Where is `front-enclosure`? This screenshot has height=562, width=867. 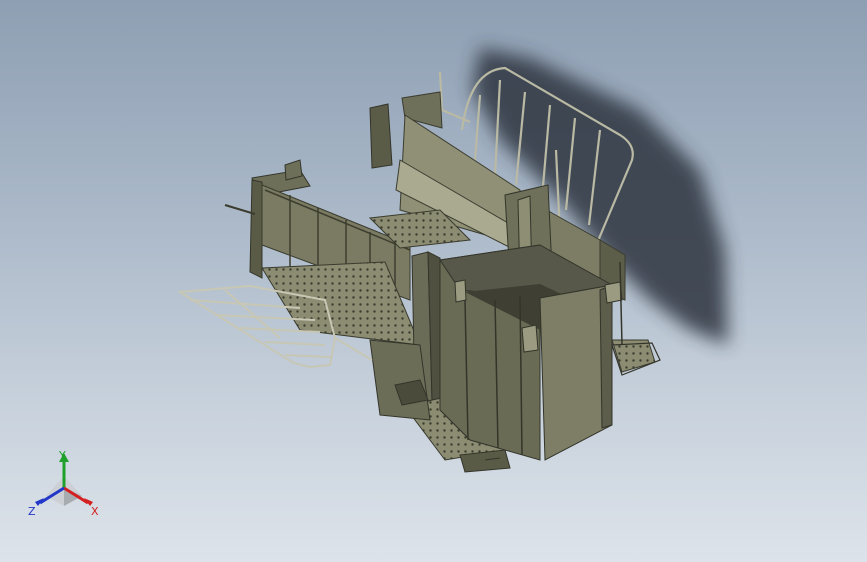
front-enclosure is located at coordinates (531, 352).